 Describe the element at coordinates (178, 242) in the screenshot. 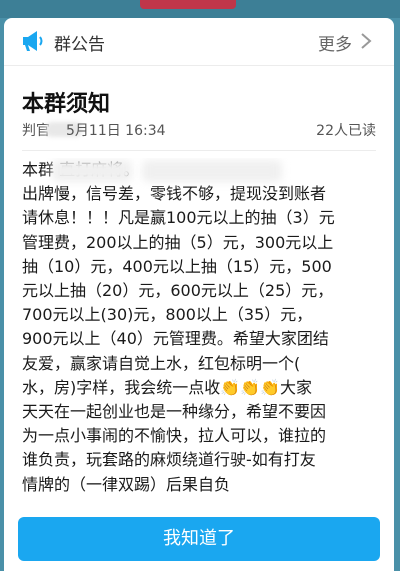

I see `notice-line: 管理费，200以上的抽（5）元，300元以上` at that location.